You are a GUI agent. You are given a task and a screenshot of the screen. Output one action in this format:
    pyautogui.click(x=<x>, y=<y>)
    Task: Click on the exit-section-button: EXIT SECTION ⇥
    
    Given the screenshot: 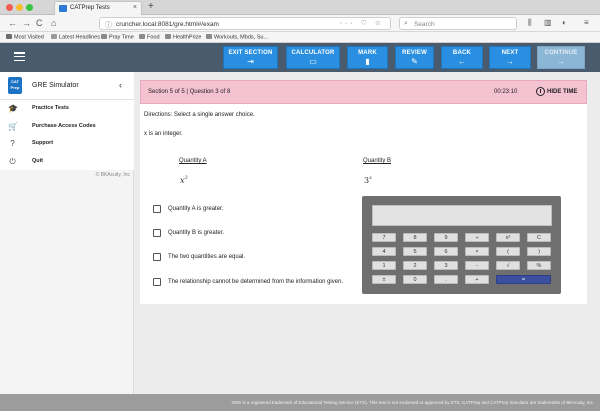 What is the action you would take?
    pyautogui.click(x=250, y=57)
    